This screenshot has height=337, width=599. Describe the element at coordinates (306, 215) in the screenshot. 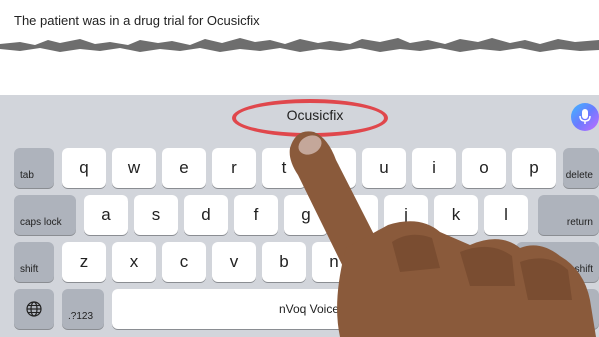

I see `key-g: g` at that location.